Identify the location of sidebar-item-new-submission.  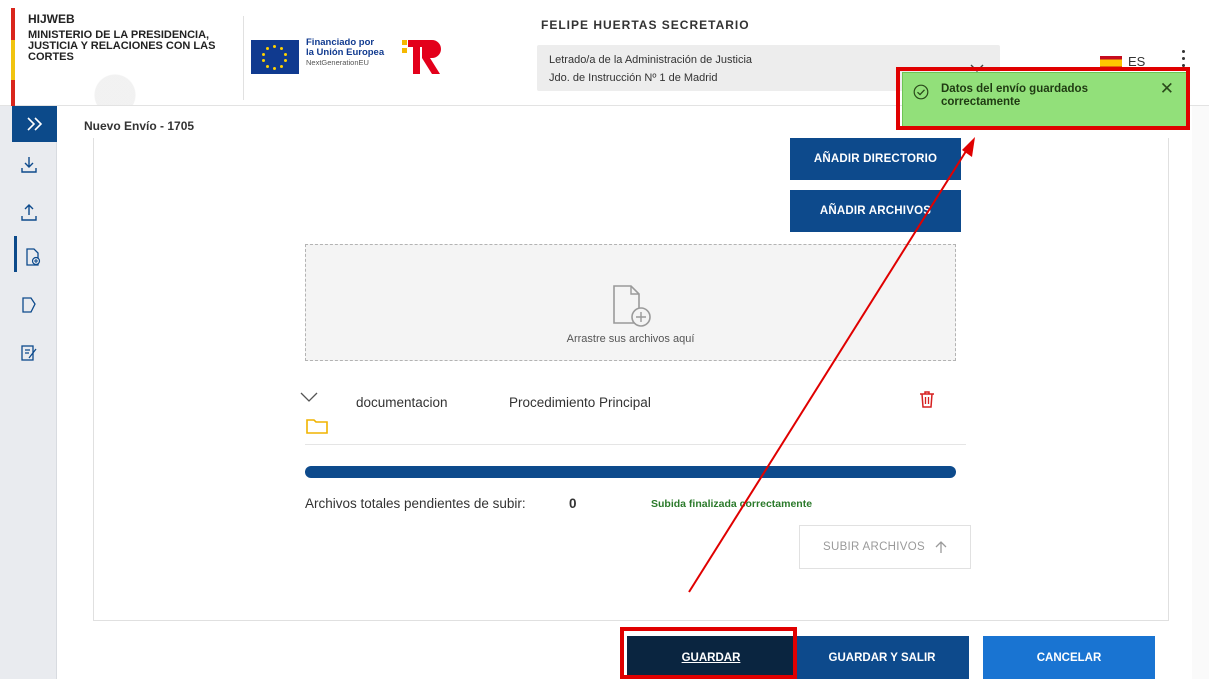
(33, 257).